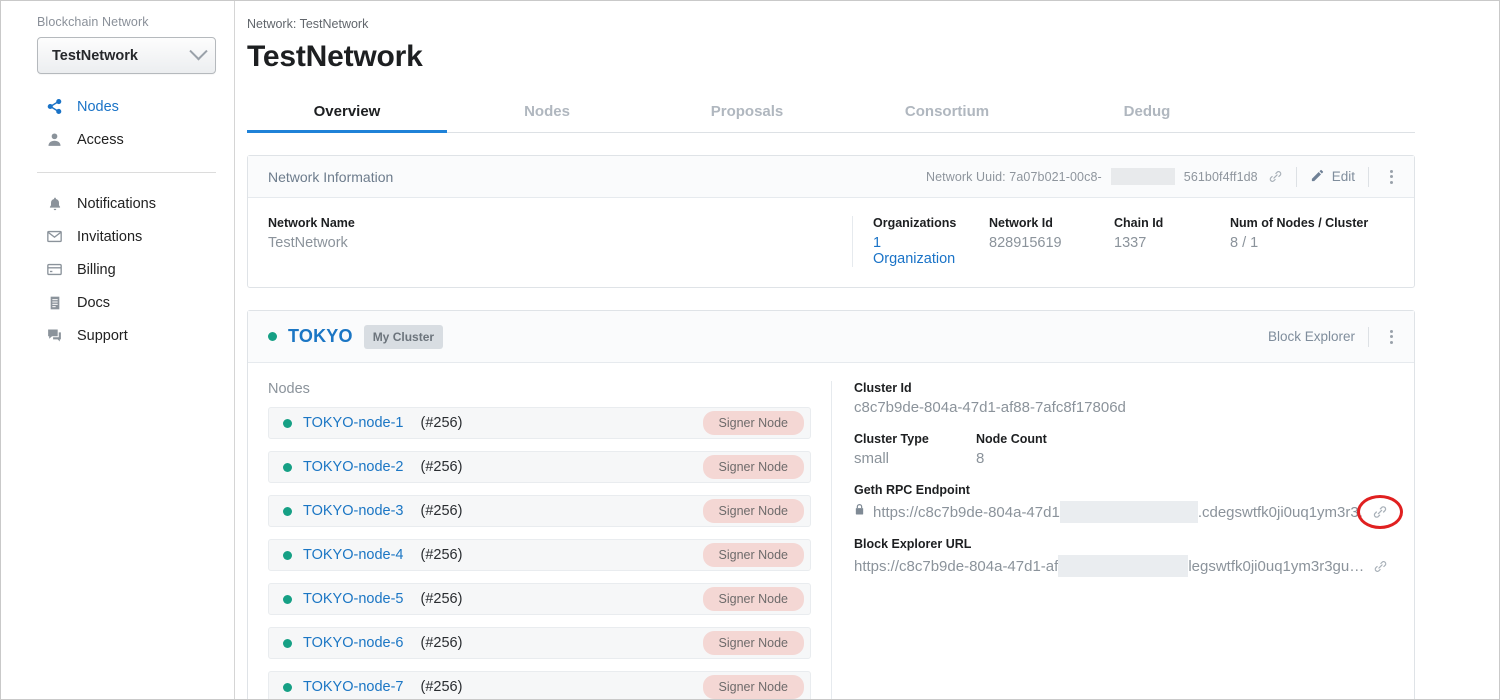 The width and height of the screenshot is (1500, 700). I want to click on sidebar-item-label: Access, so click(100, 139).